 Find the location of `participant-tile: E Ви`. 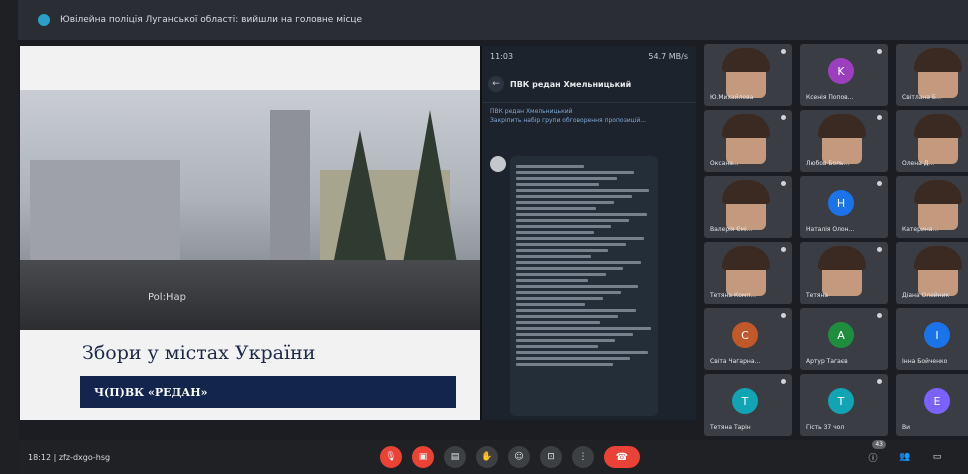

participant-tile: E Ви is located at coordinates (932, 405).